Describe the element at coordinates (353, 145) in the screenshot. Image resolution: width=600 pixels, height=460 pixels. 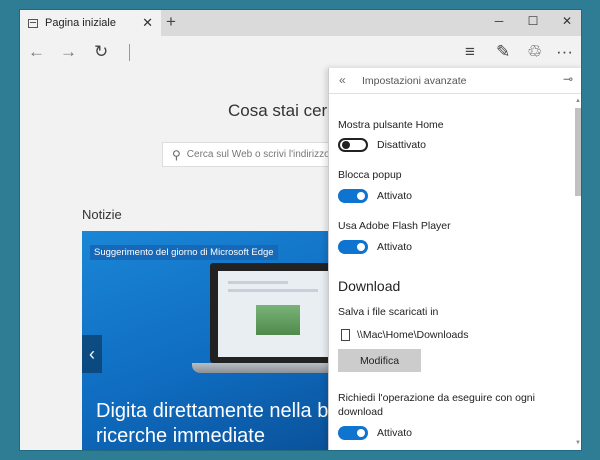
I see `home-button-toggle` at that location.